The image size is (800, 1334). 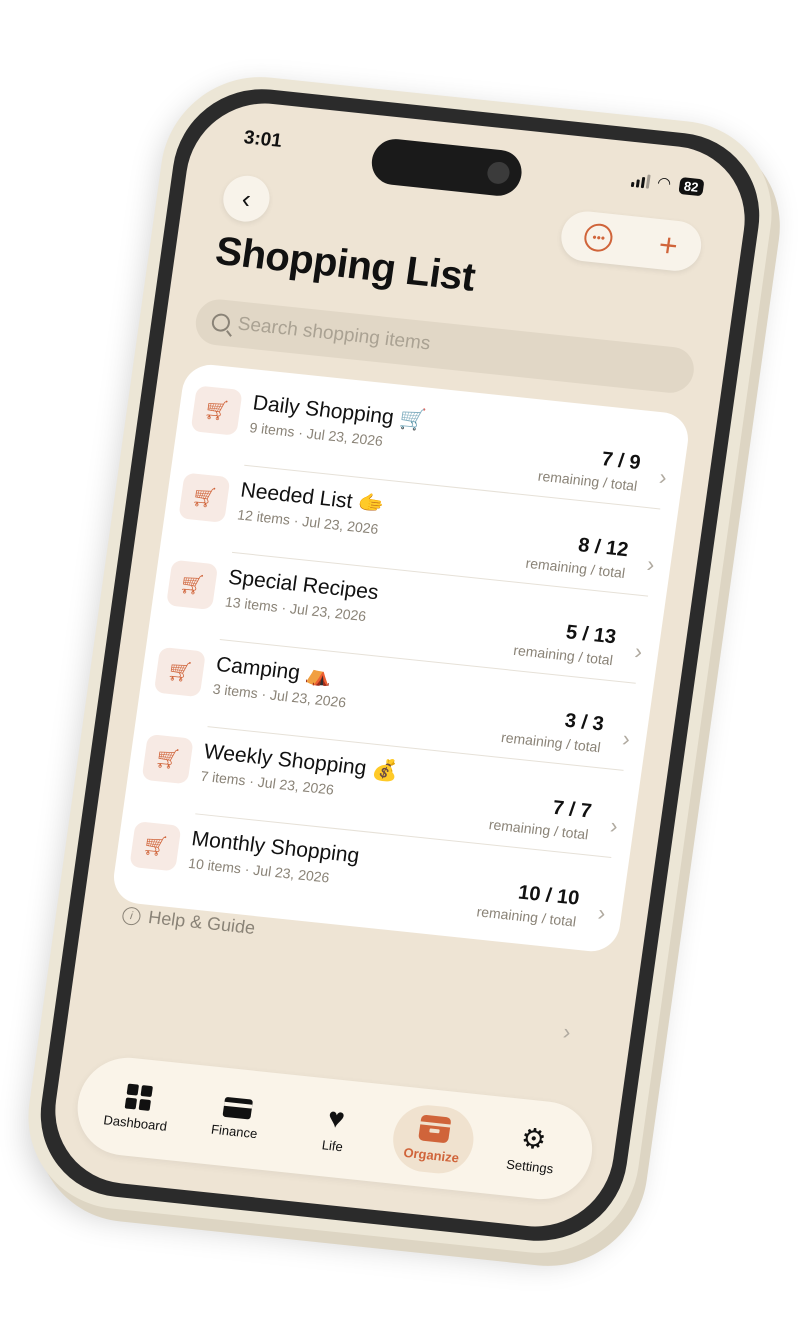 What do you see at coordinates (584, 722) in the screenshot?
I see `list-count: 3 / 3` at bounding box center [584, 722].